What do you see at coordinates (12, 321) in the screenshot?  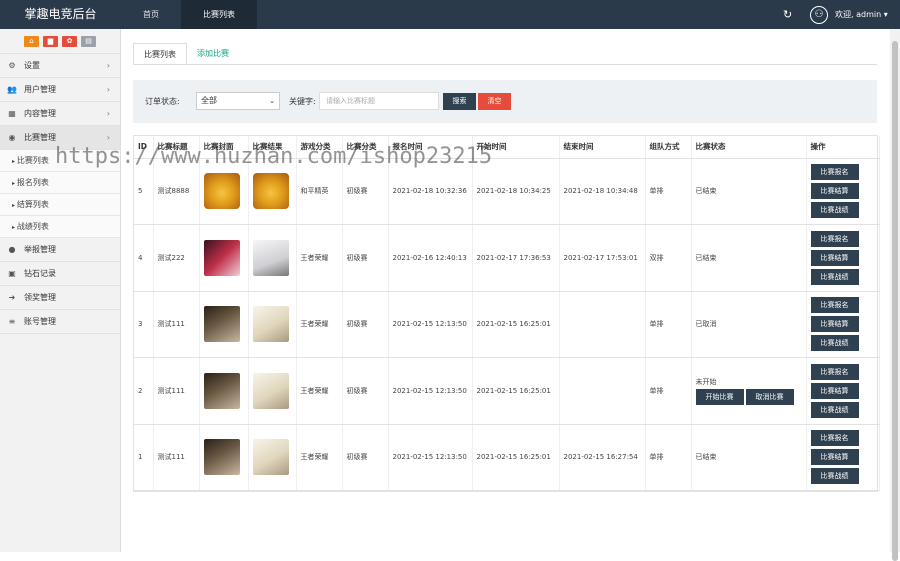 I see `menu-icon: ≡` at bounding box center [12, 321].